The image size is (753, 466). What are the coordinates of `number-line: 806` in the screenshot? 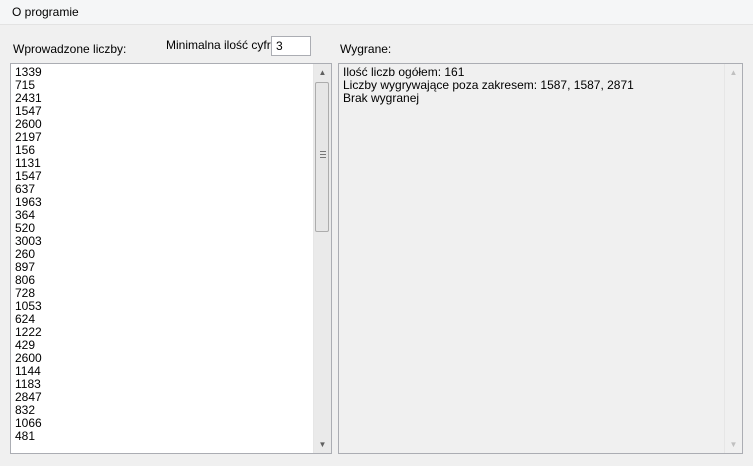 It's located at (25, 280).